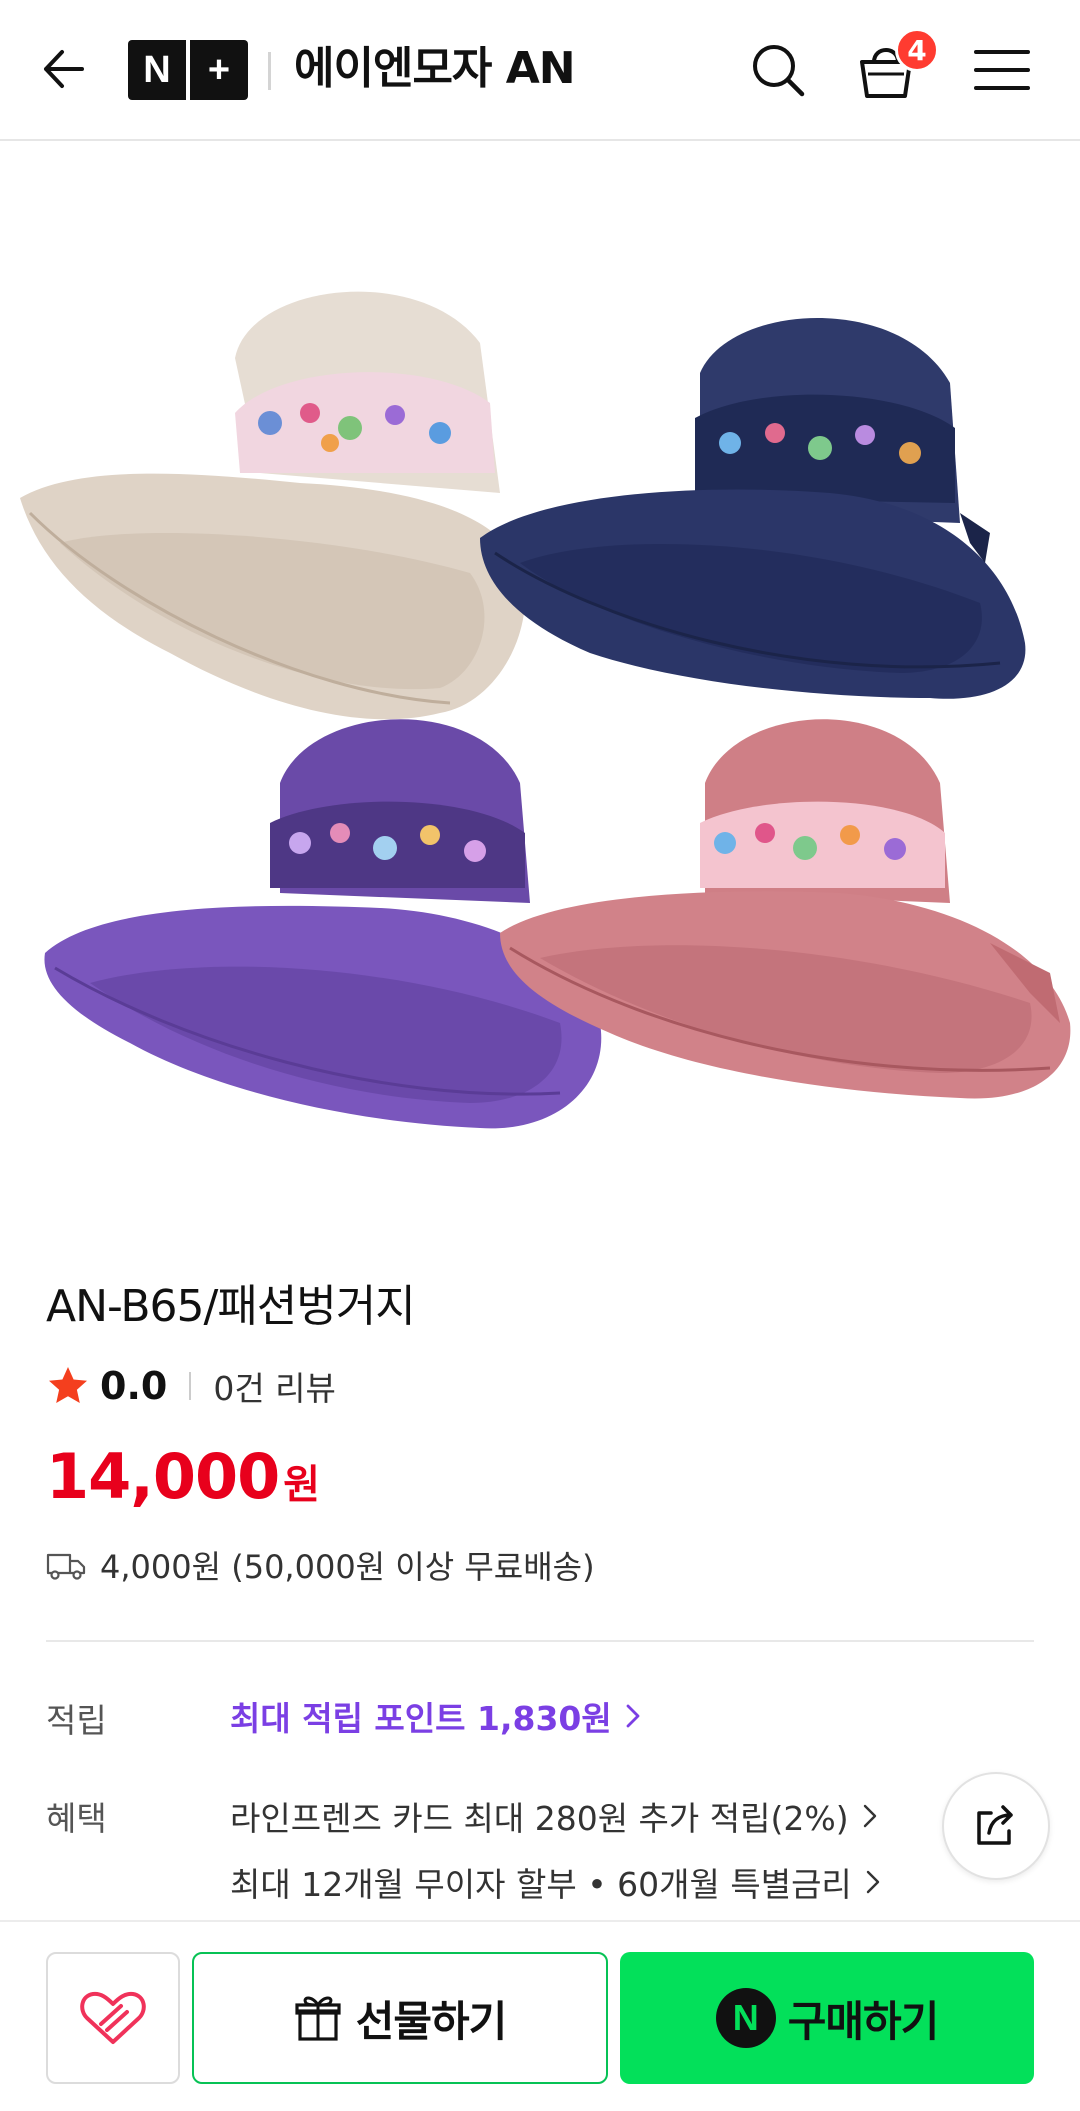  I want to click on share-button, so click(996, 1826).